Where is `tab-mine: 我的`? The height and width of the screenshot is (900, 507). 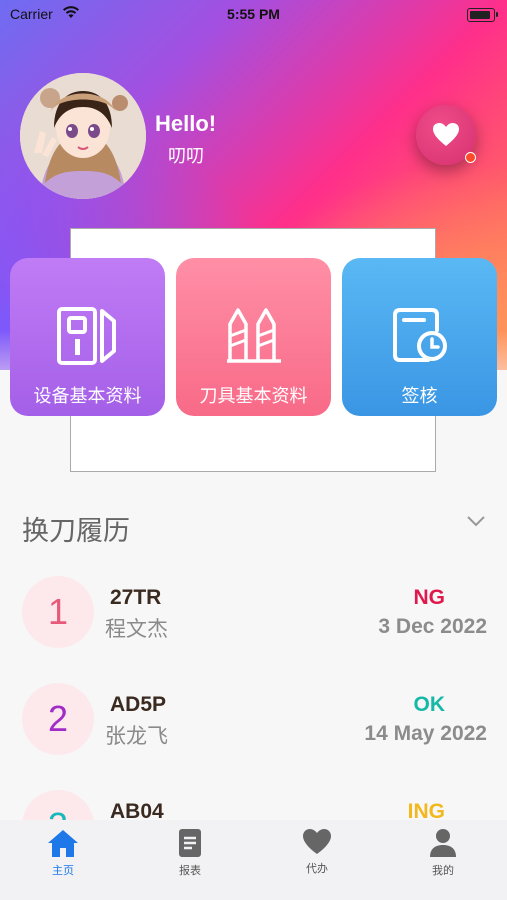 tab-mine: 我的 is located at coordinates (443, 853).